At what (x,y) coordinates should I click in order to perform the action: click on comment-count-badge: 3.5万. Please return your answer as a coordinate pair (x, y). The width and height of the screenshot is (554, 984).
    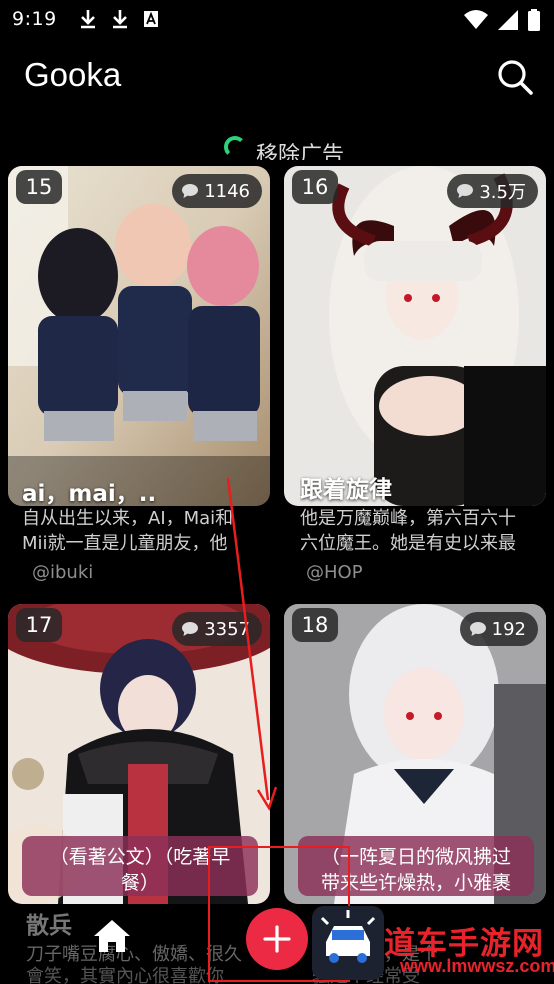
    Looking at the image, I should click on (492, 191).